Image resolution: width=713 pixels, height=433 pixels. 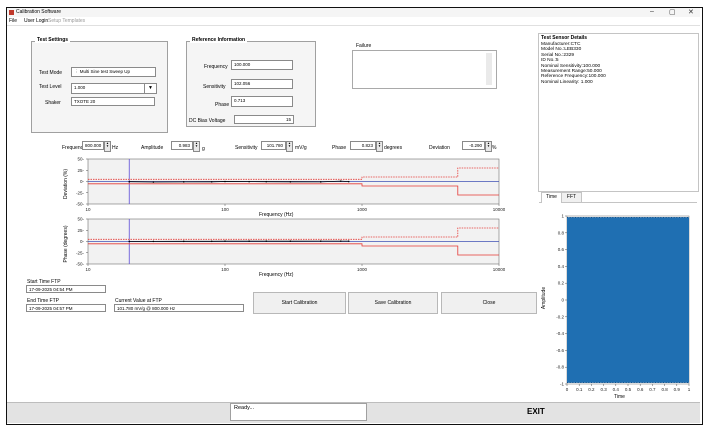 I want to click on time-chart-xtick-label: 0.7, so click(x=652, y=389).